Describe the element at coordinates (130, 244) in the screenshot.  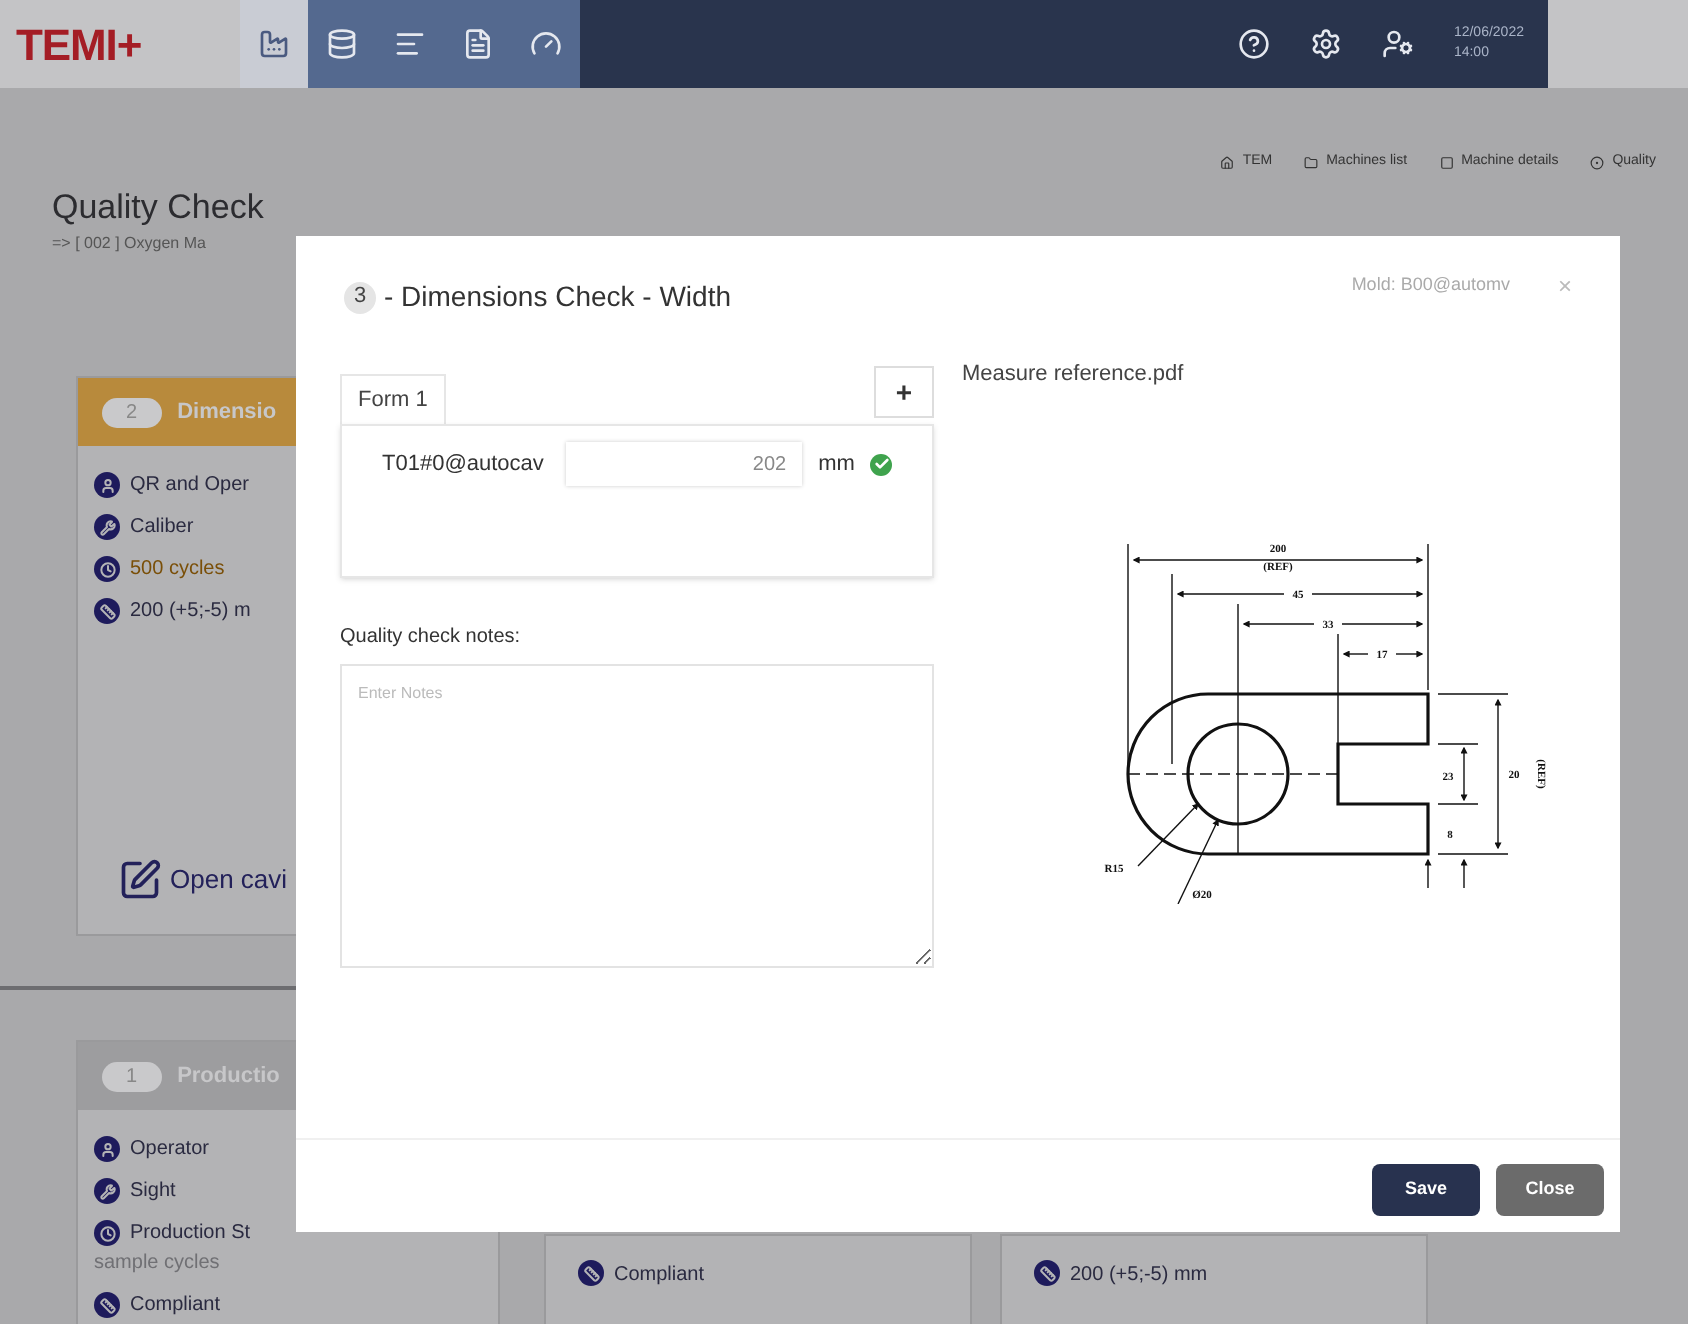
I see `page-subtitle: => [ 002 ] Oxygen Ma` at that location.